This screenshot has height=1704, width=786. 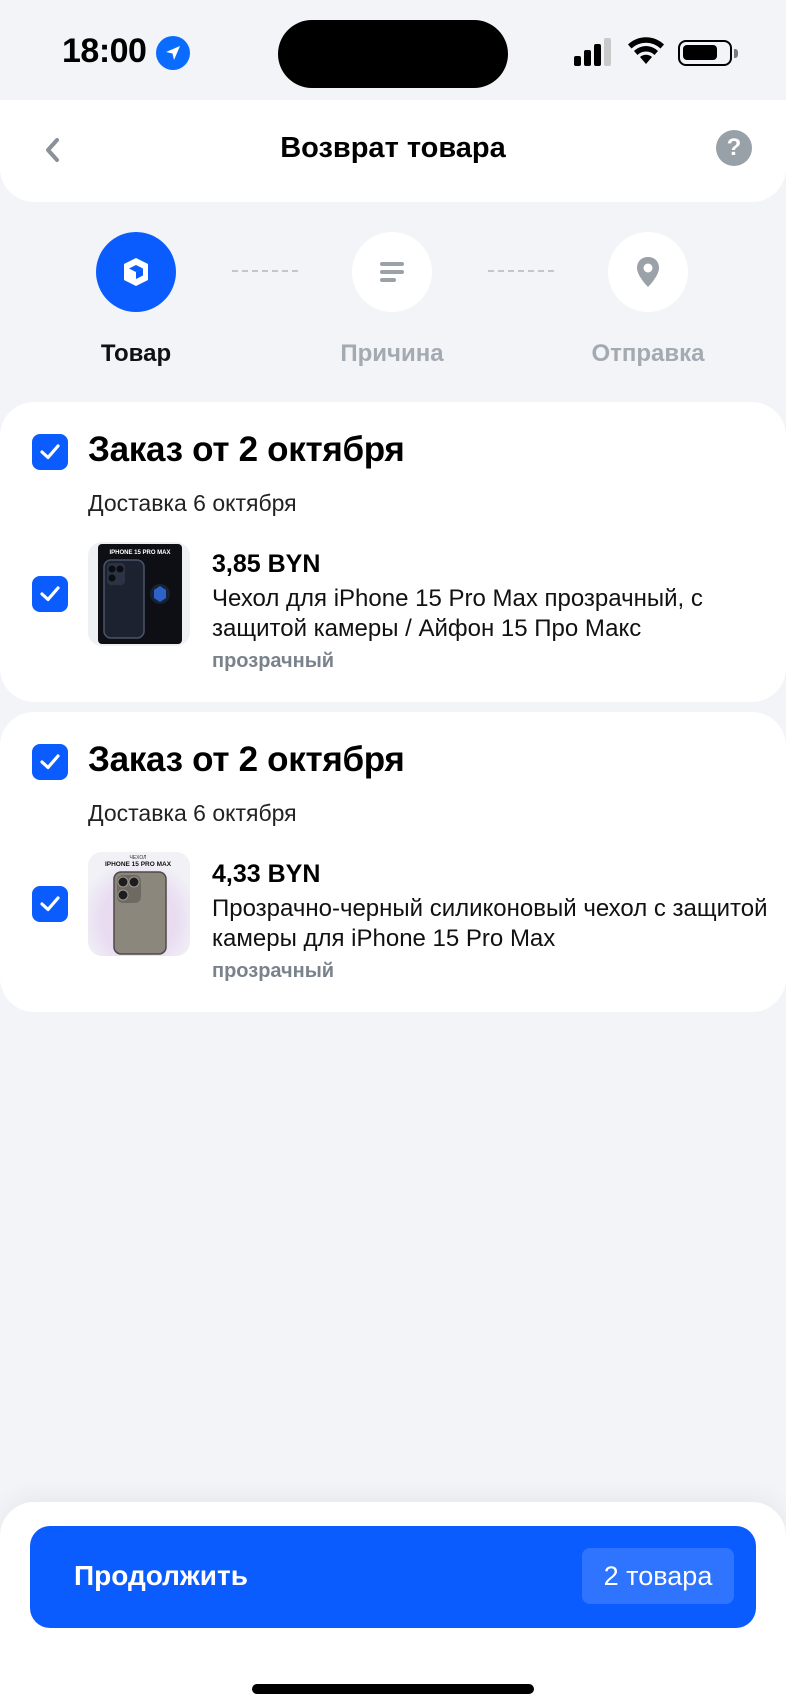 What do you see at coordinates (173, 53) in the screenshot?
I see `location-arrow-icon` at bounding box center [173, 53].